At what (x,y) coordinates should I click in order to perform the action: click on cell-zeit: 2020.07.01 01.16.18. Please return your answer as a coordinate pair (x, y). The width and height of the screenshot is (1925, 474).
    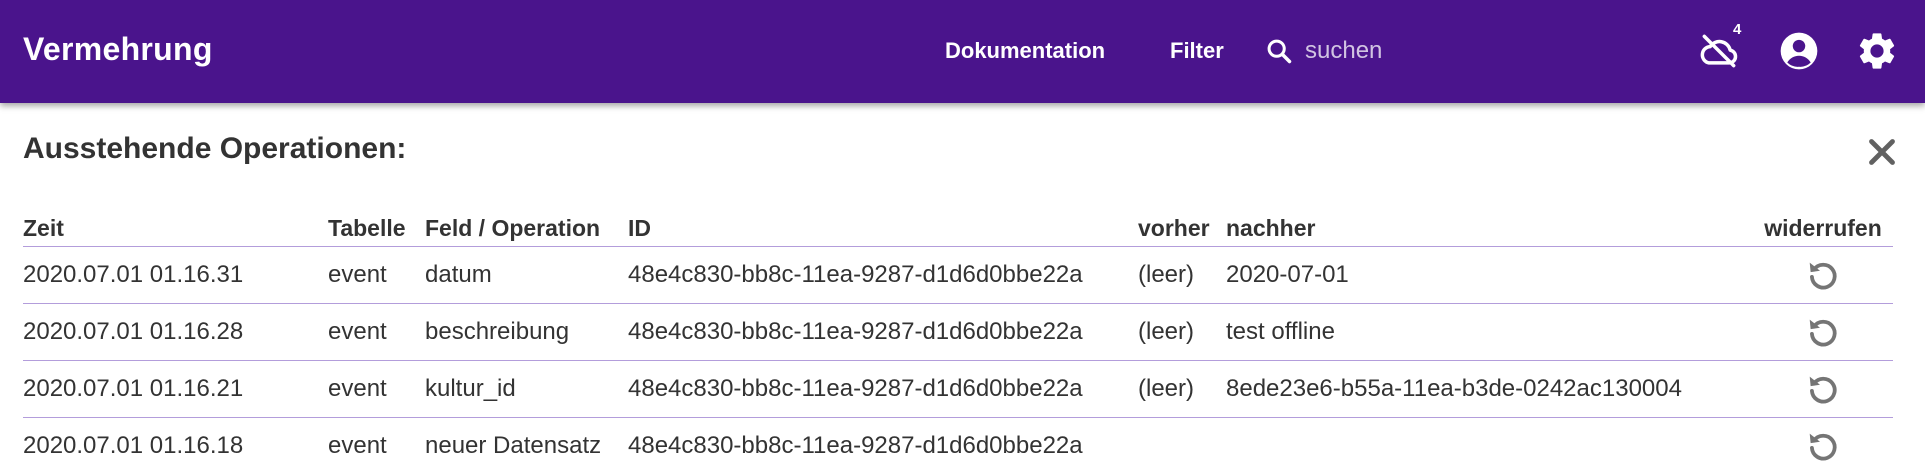
    Looking at the image, I should click on (175, 446).